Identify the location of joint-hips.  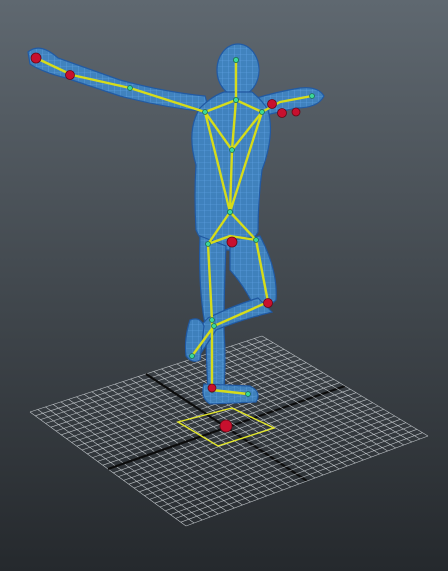
(229, 211).